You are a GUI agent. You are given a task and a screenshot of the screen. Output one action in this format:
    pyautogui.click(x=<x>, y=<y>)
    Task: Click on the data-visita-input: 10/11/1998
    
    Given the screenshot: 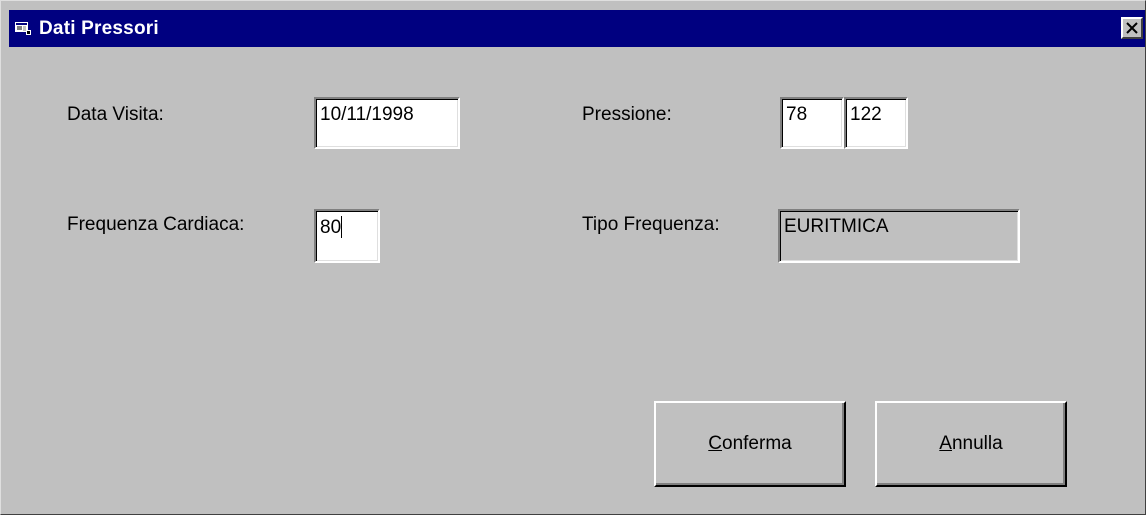 What is the action you would take?
    pyautogui.click(x=387, y=123)
    